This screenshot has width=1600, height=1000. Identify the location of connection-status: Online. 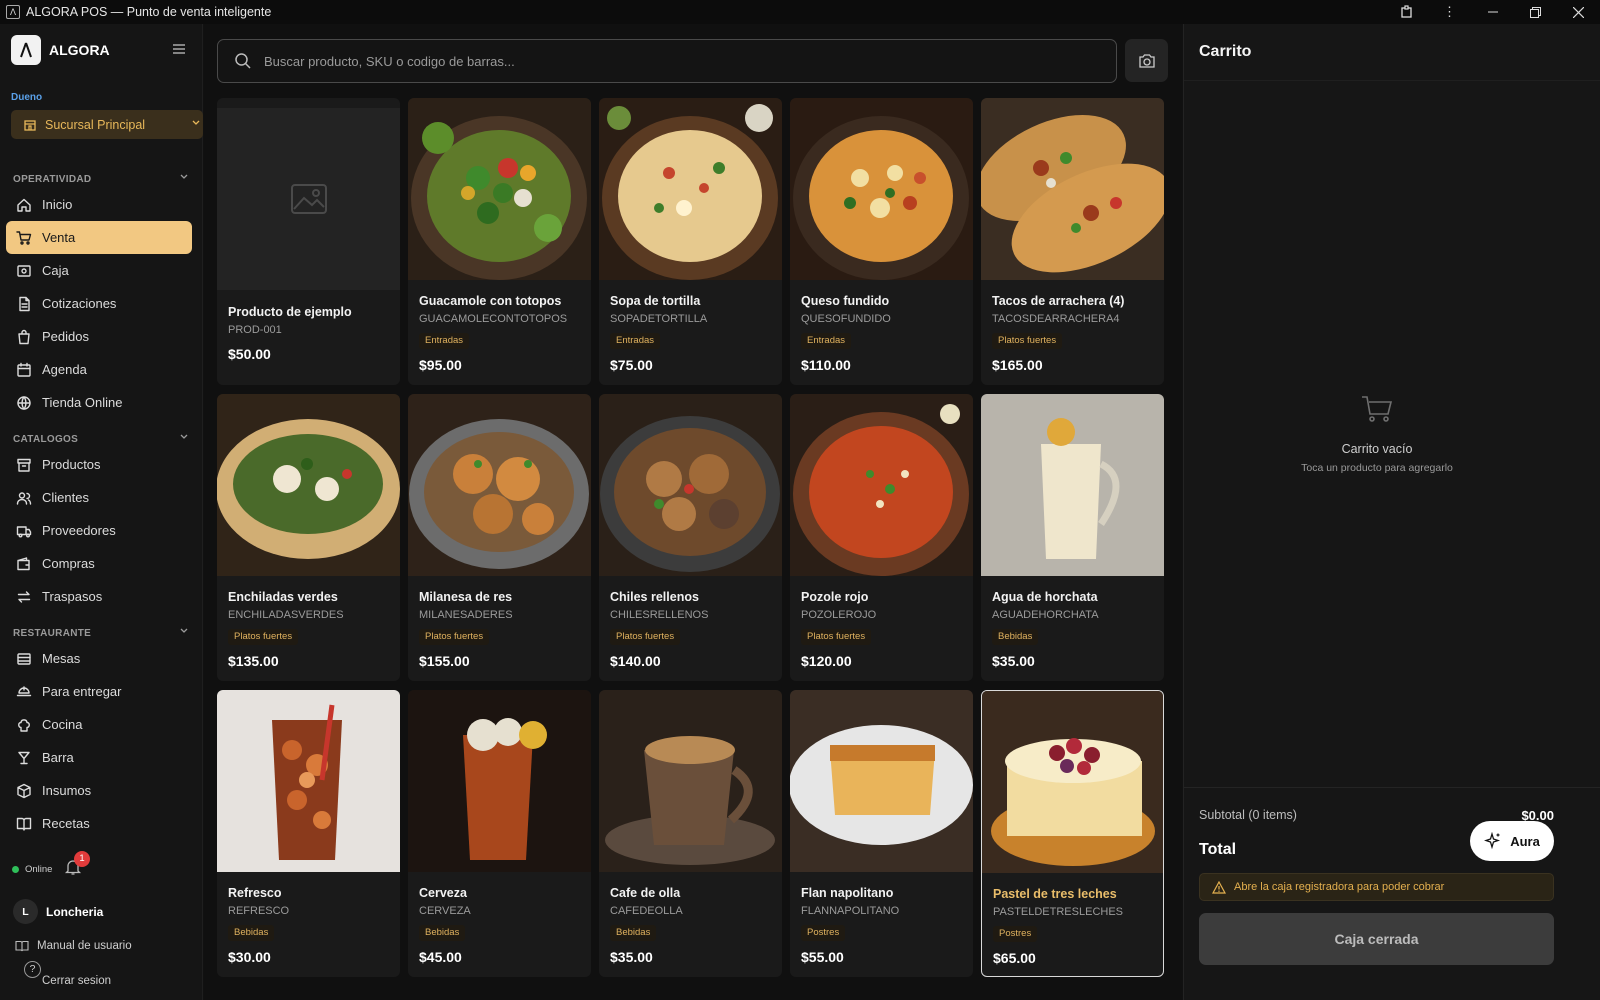
(32, 869).